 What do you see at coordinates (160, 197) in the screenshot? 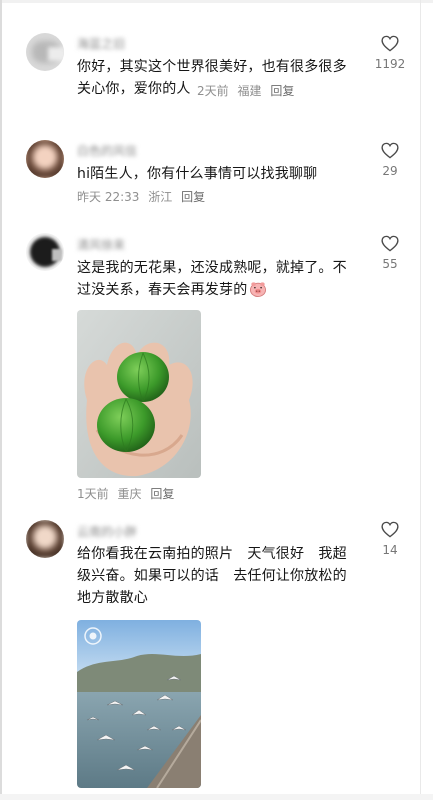
I see `comment-location: 浙江` at bounding box center [160, 197].